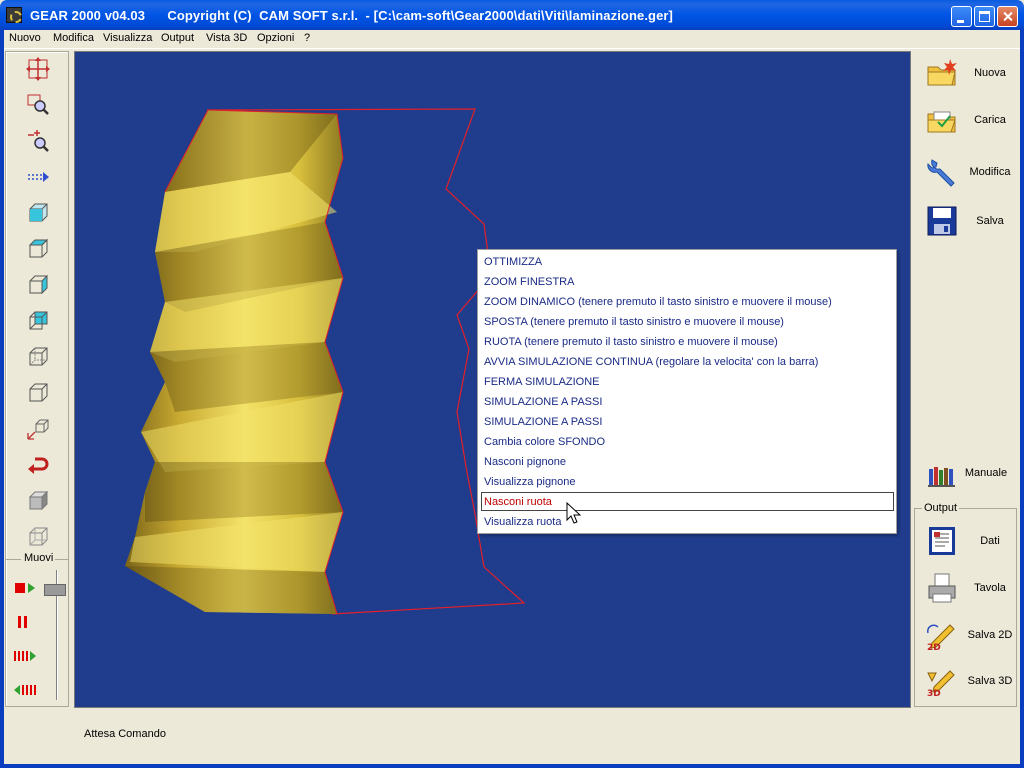  I want to click on speed-slider-thumb, so click(55, 590).